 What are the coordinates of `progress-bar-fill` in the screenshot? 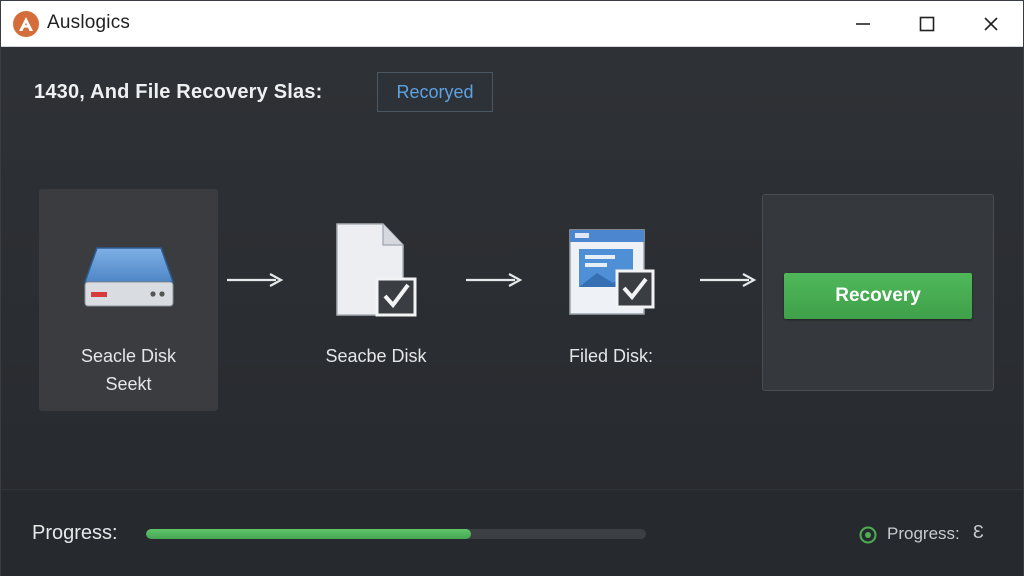 It's located at (308, 534).